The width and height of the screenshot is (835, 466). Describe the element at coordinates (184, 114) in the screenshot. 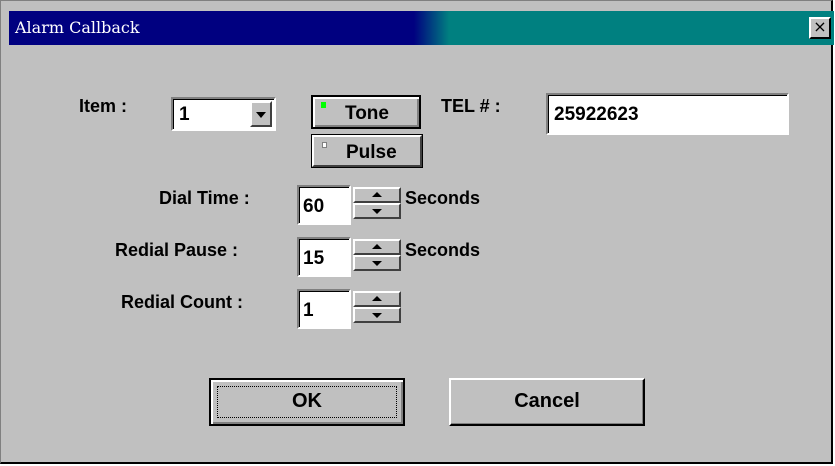

I see `item-value: 1` at that location.